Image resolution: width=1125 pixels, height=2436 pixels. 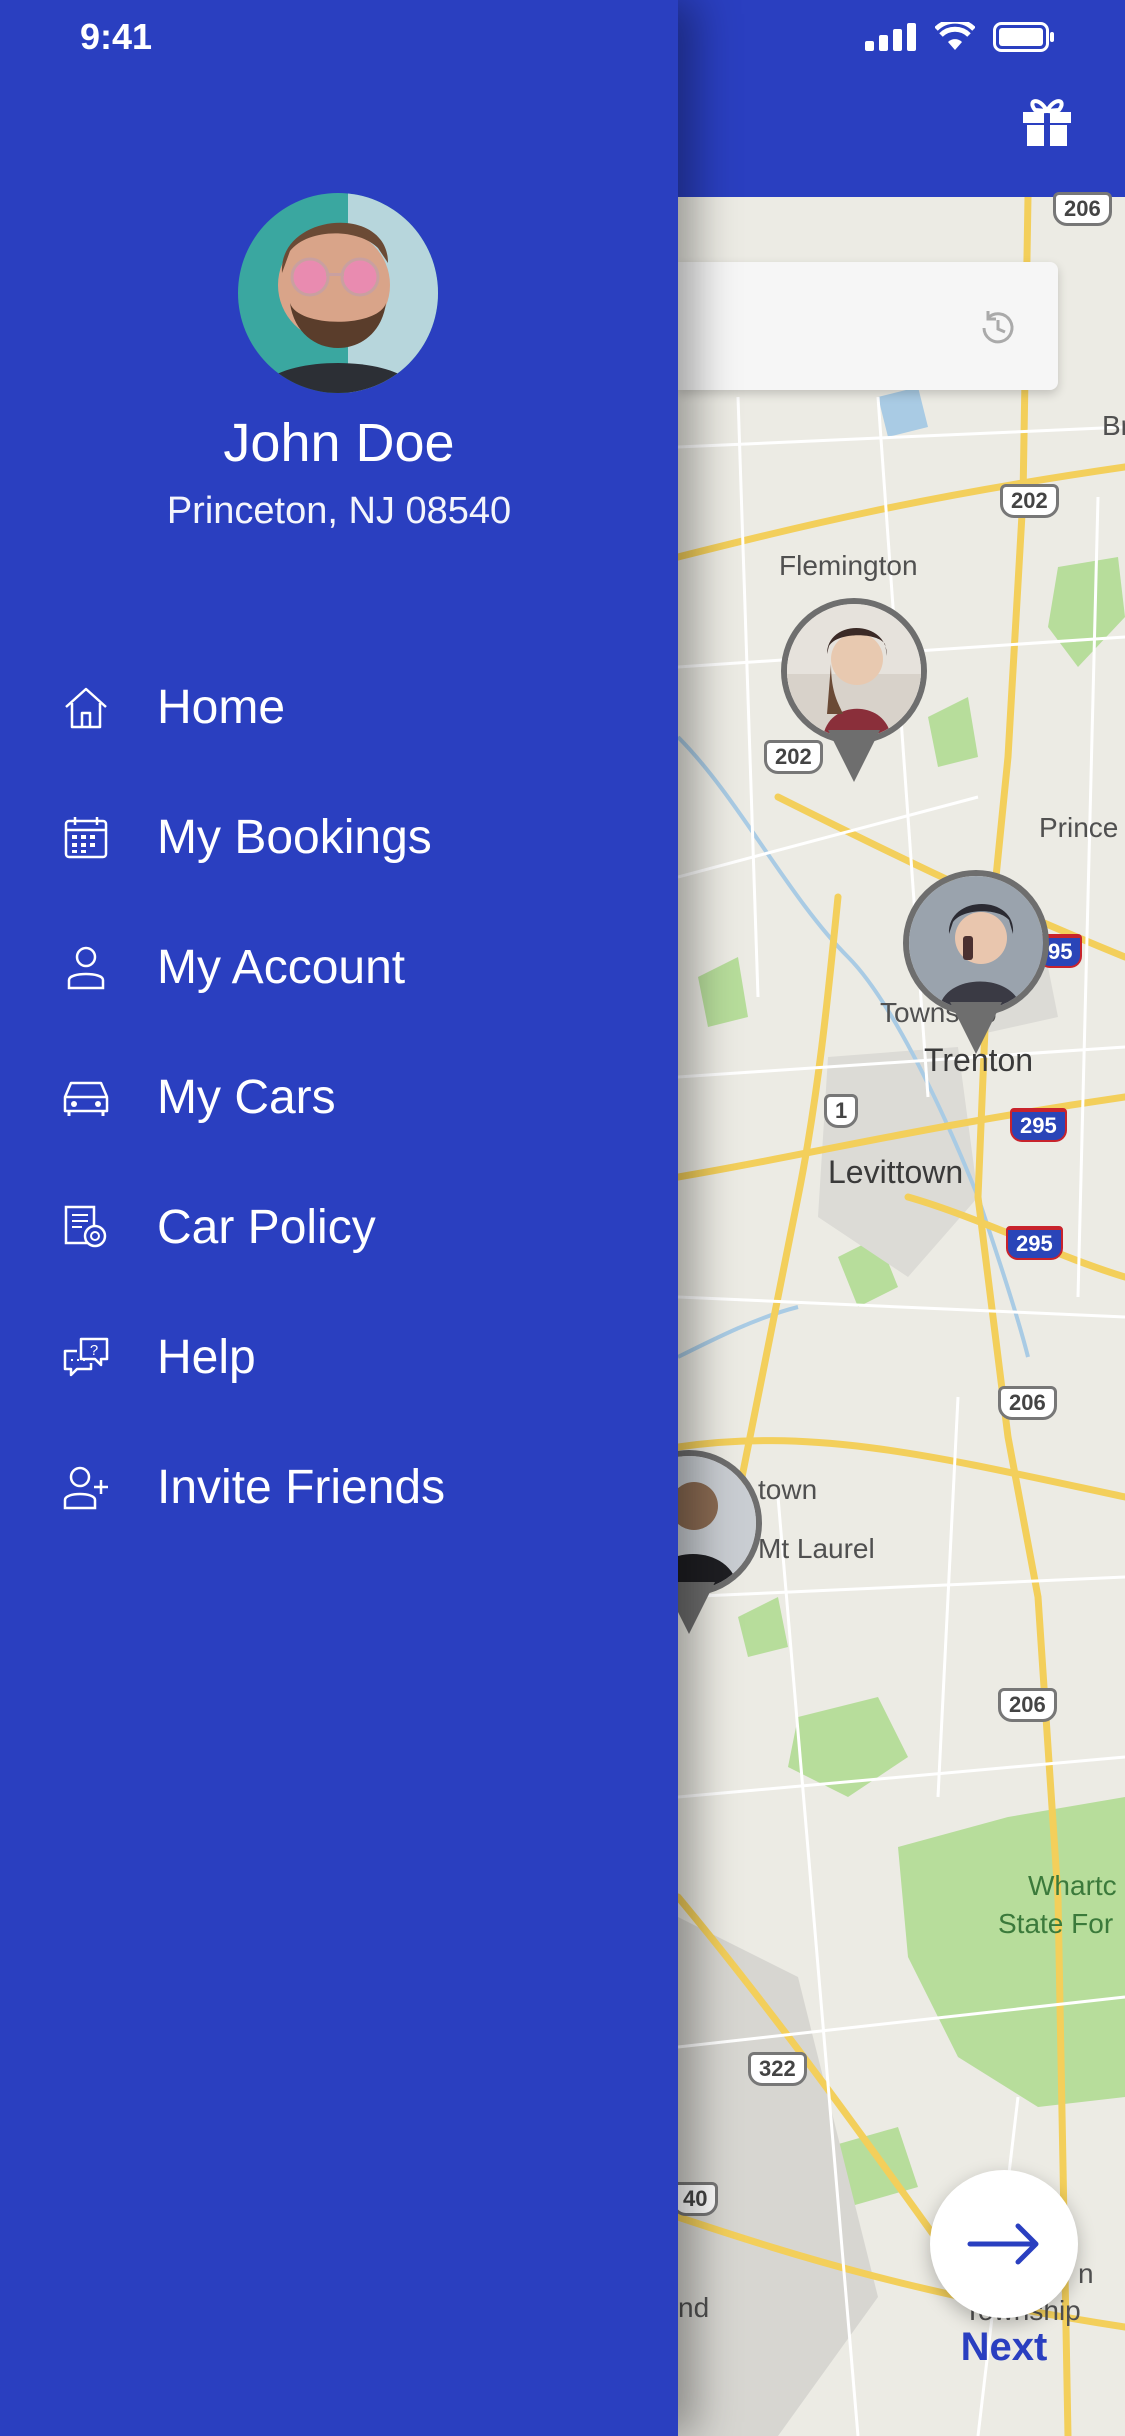 I want to click on user-icon, so click(x=86, y=967).